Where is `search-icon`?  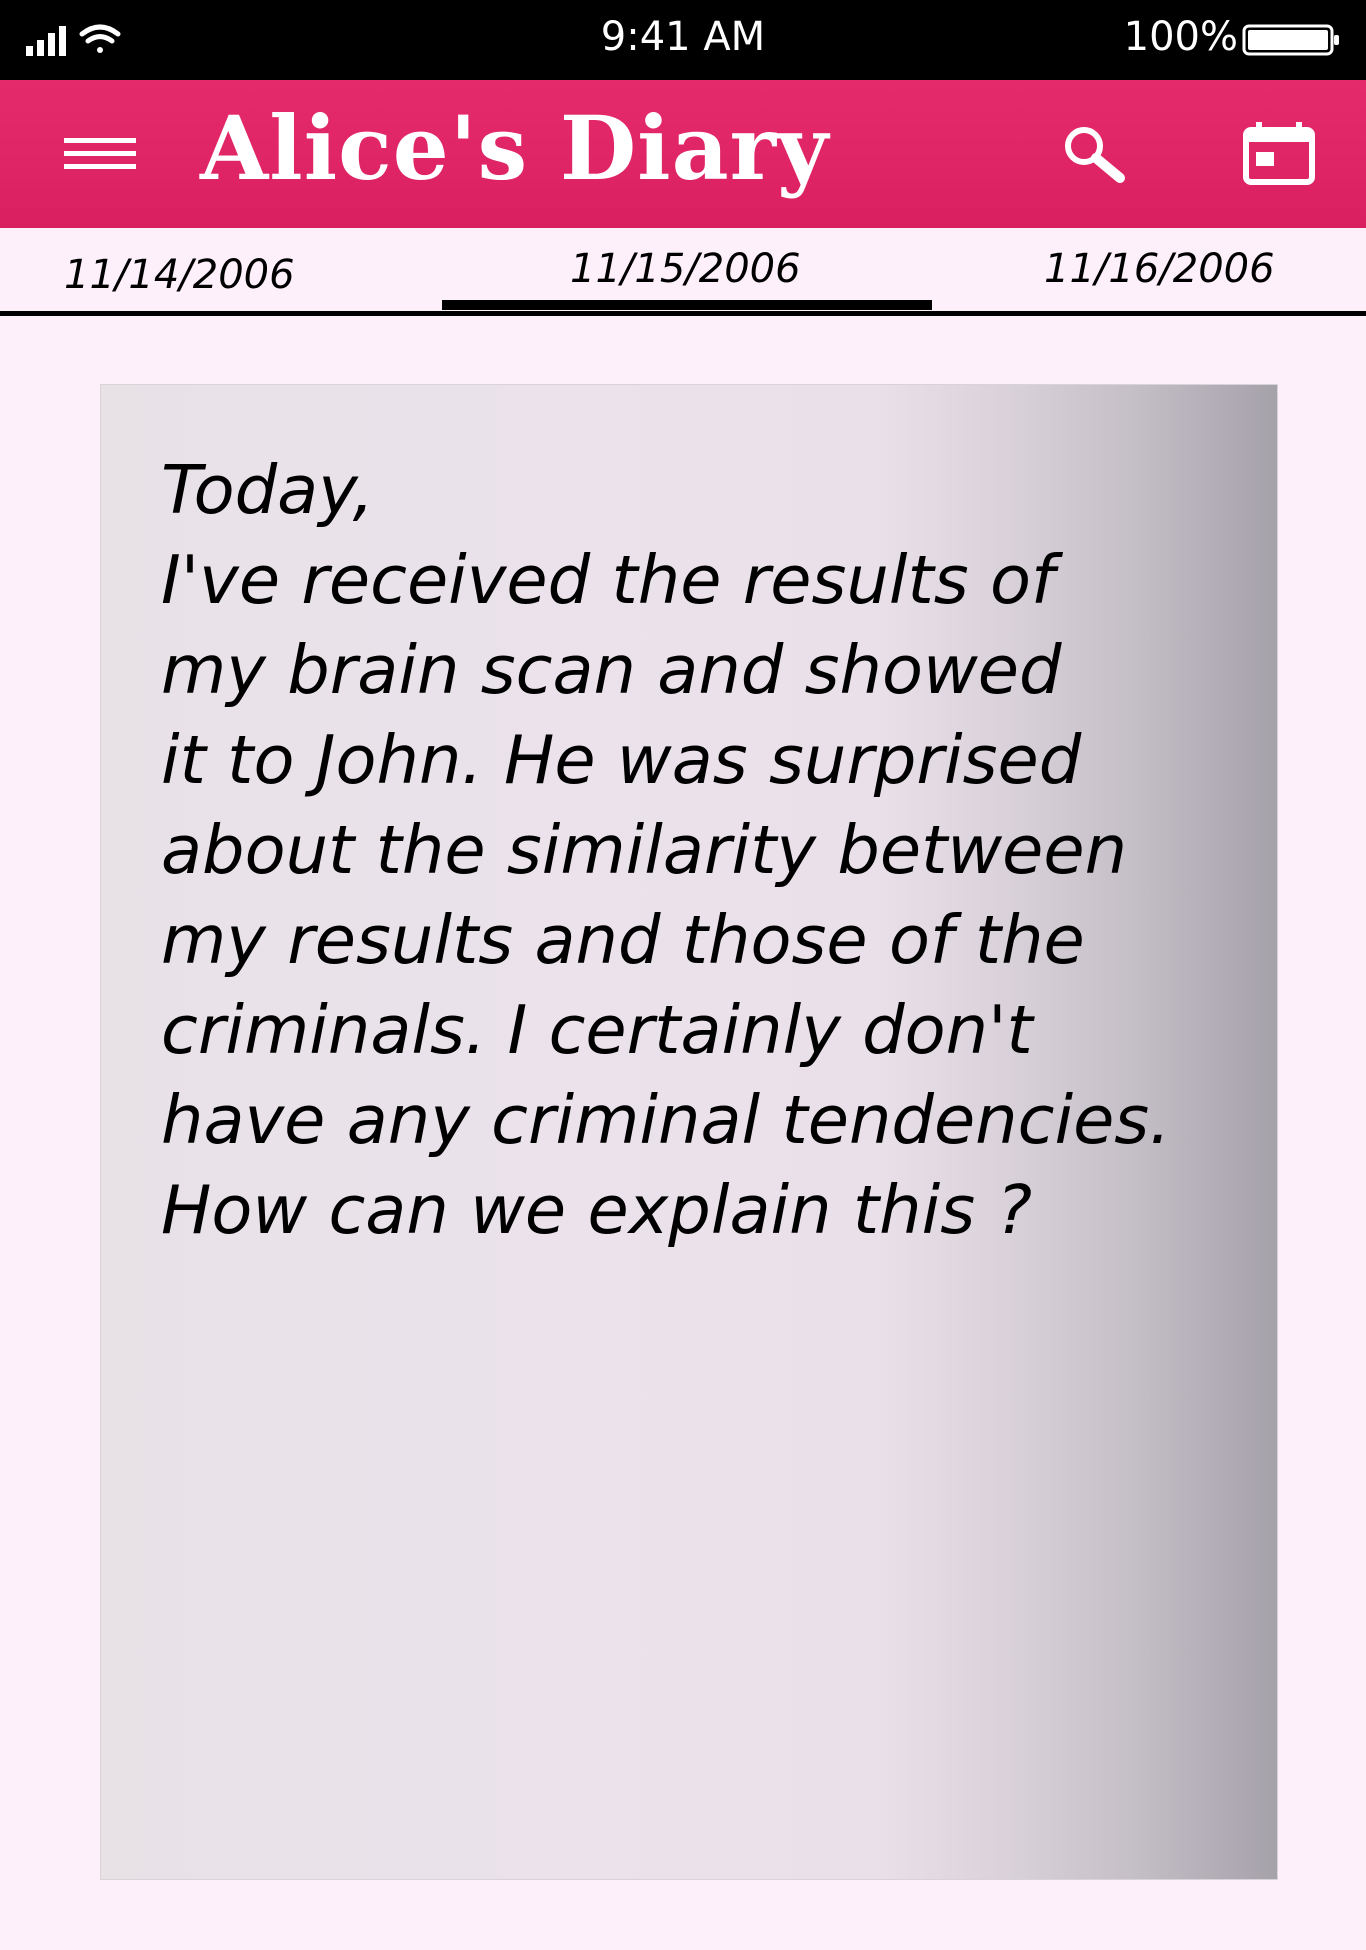 search-icon is located at coordinates (1094, 155).